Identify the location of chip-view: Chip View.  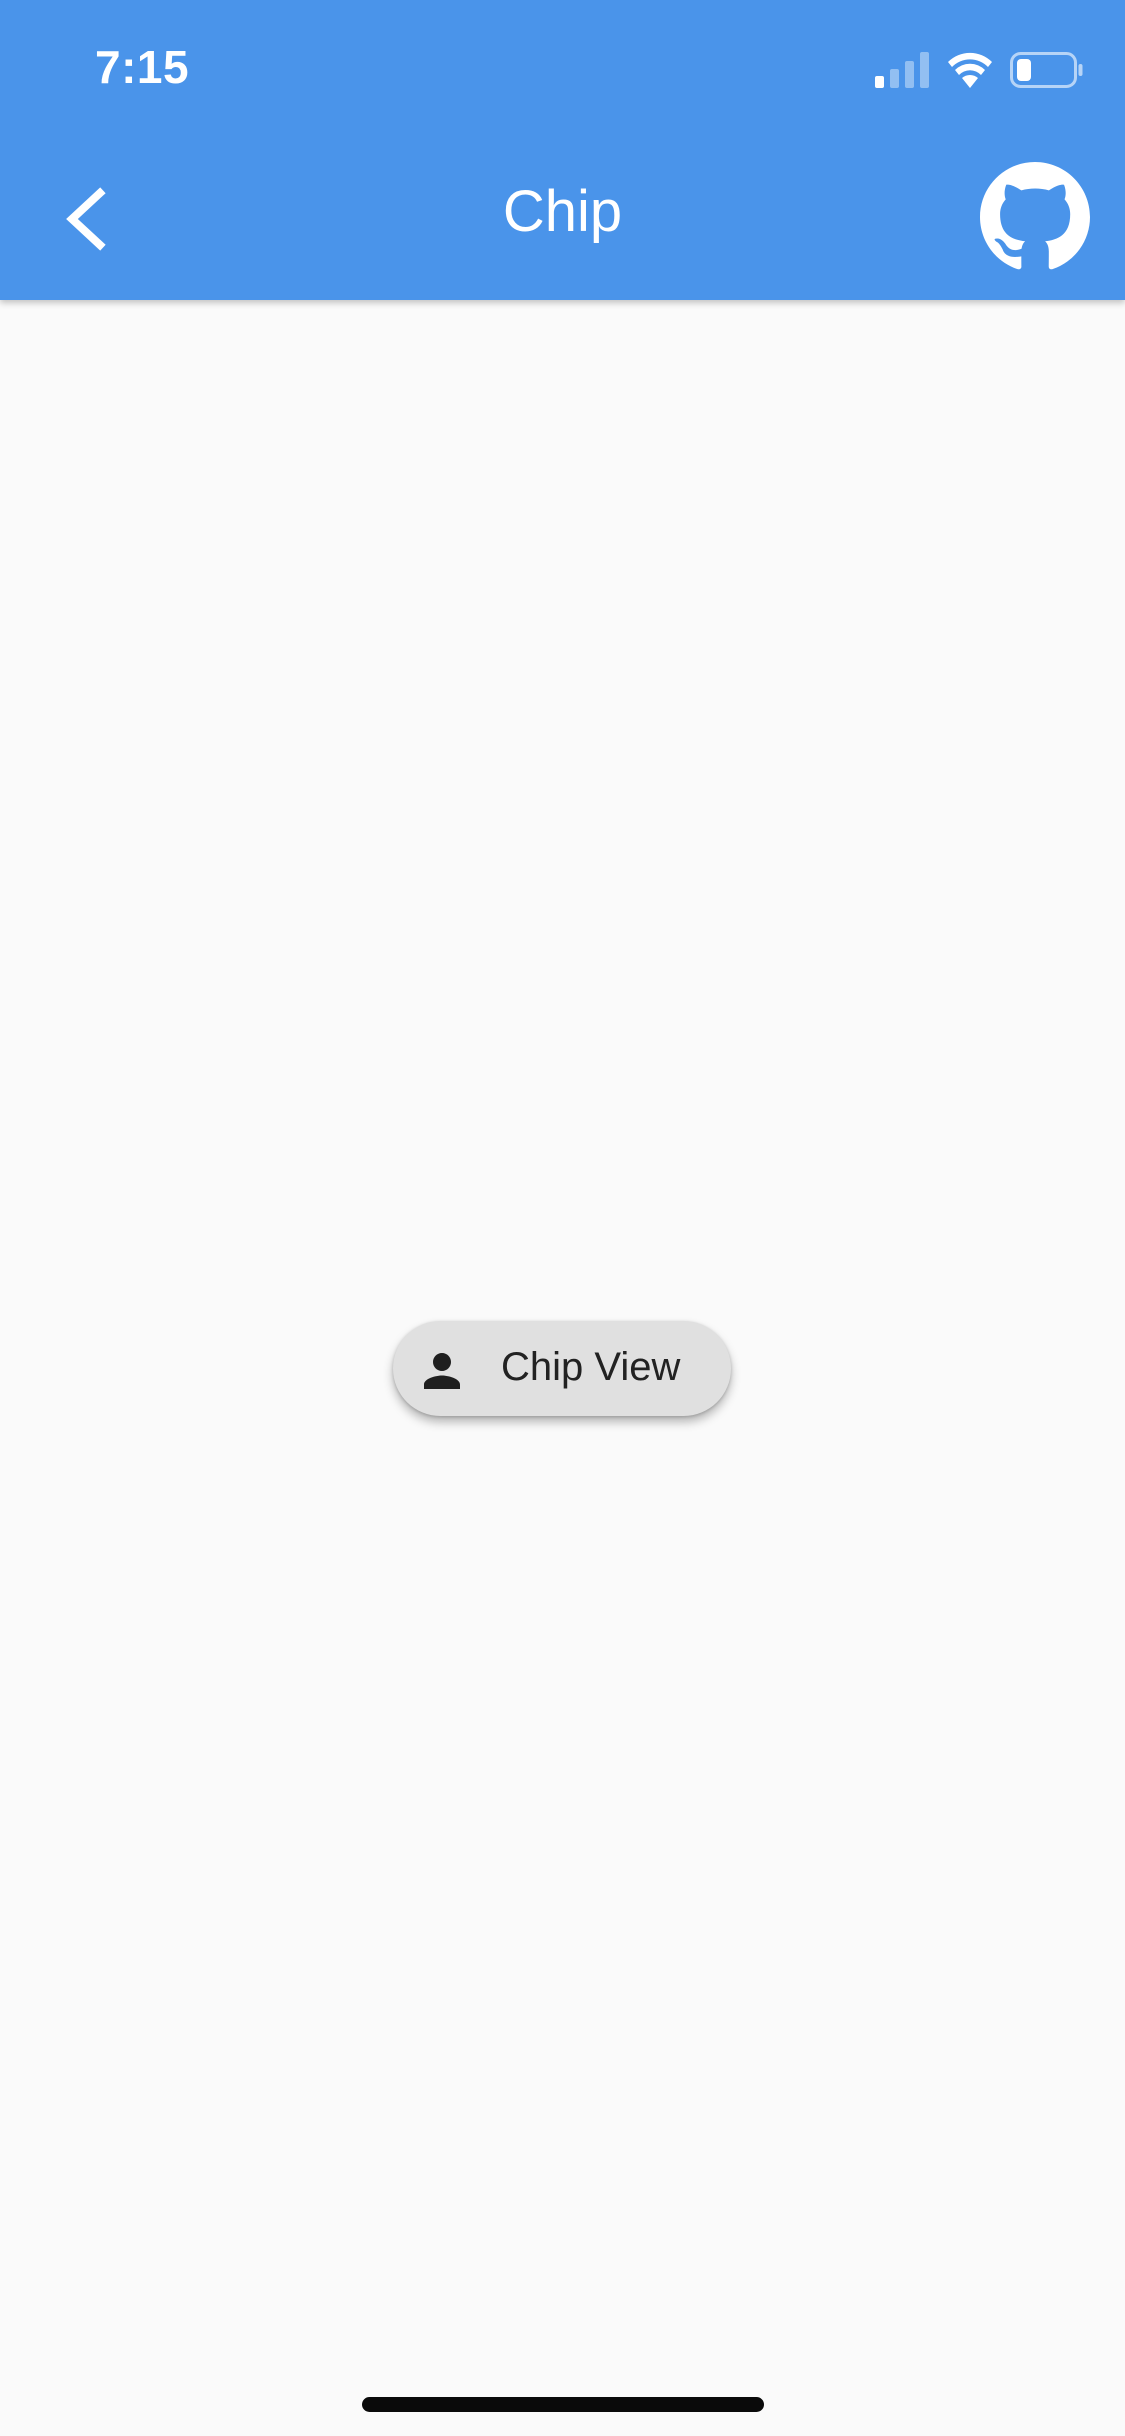
(562, 1368).